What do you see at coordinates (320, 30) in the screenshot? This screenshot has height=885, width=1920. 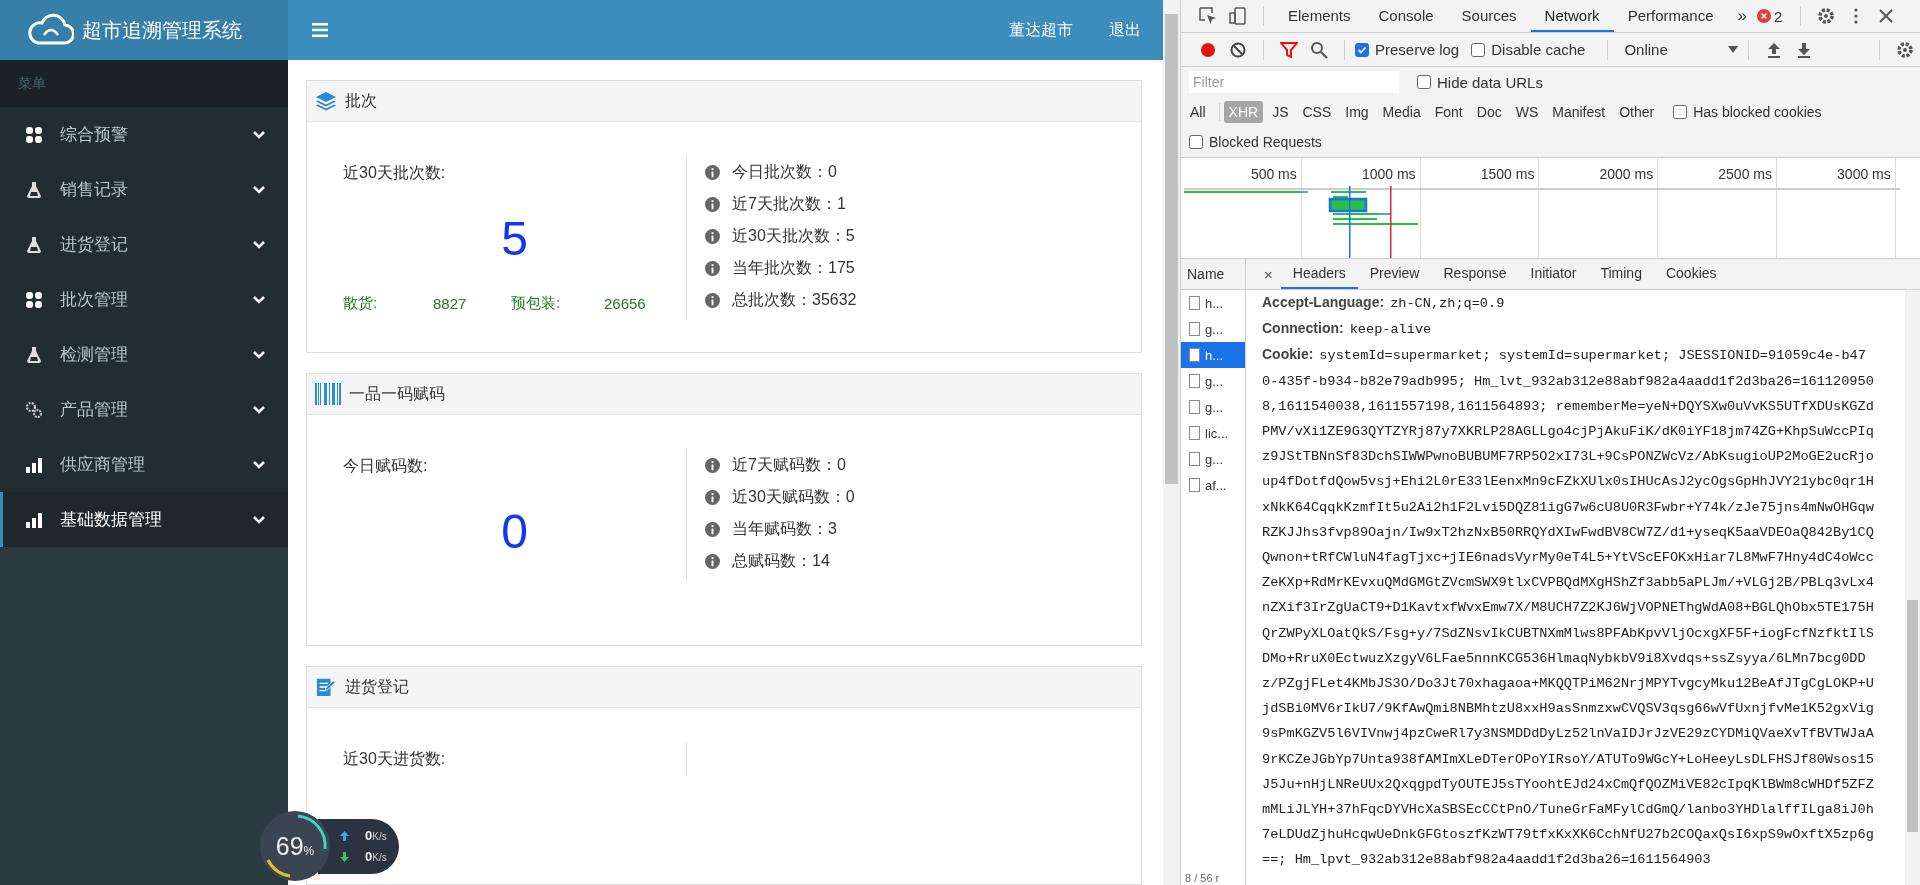 I see `menu-icon` at bounding box center [320, 30].